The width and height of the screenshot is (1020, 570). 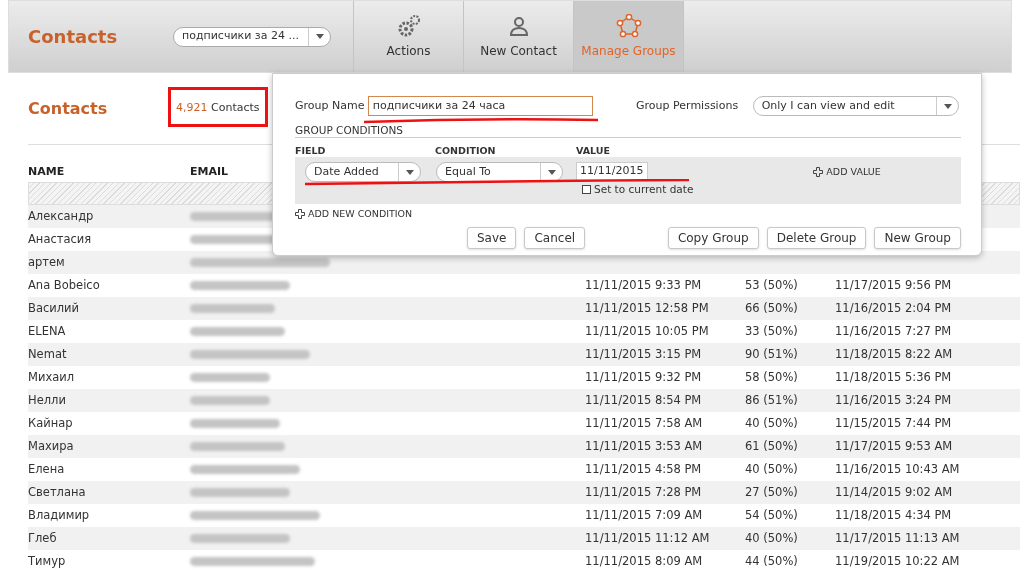 I want to click on score-cell: 44 (50%), so click(x=771, y=561).